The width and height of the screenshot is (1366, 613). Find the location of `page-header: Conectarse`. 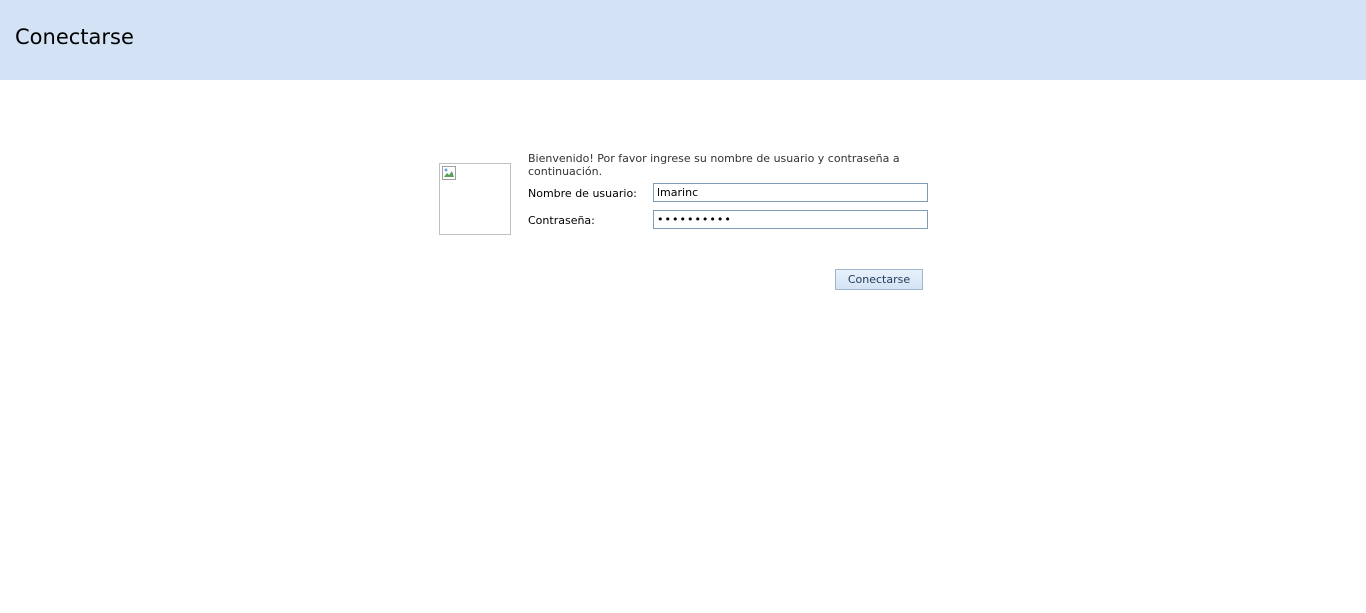

page-header: Conectarse is located at coordinates (683, 40).